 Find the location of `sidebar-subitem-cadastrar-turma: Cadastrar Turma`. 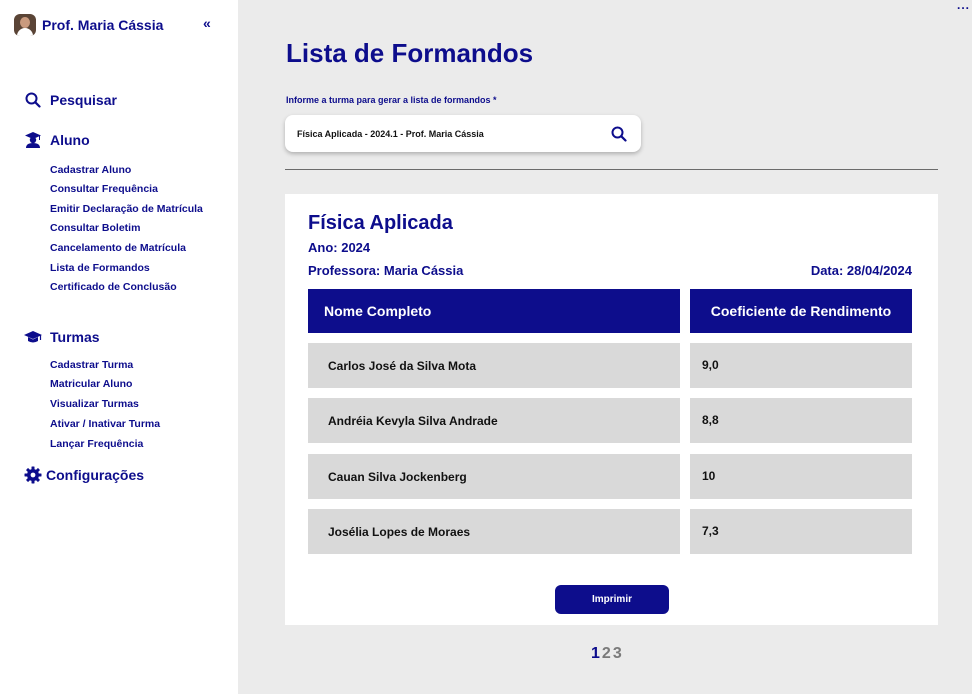

sidebar-subitem-cadastrar-turma: Cadastrar Turma is located at coordinates (91, 365).